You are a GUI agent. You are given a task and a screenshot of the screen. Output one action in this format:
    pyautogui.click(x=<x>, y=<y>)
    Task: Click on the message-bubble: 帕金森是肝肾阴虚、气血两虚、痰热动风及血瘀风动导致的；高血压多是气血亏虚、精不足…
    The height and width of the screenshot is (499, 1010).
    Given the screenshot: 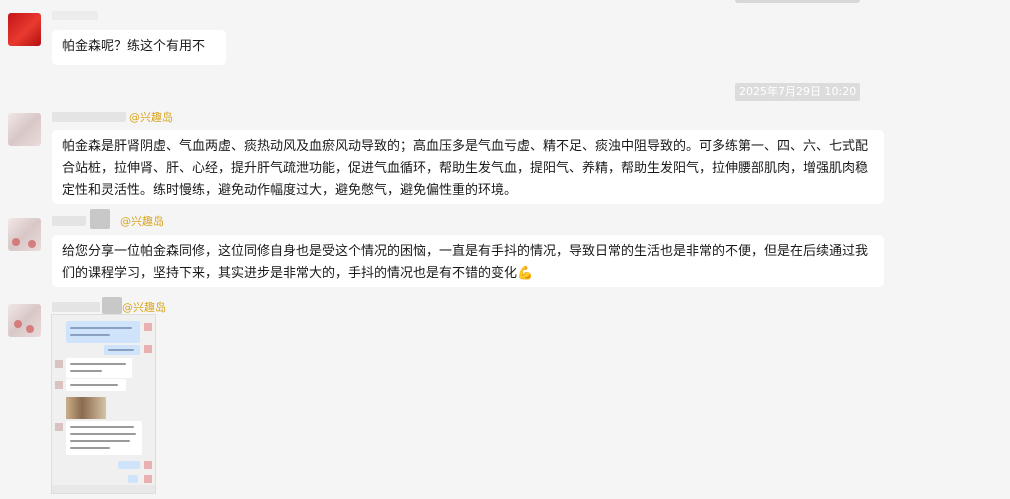 What is the action you would take?
    pyautogui.click(x=468, y=167)
    